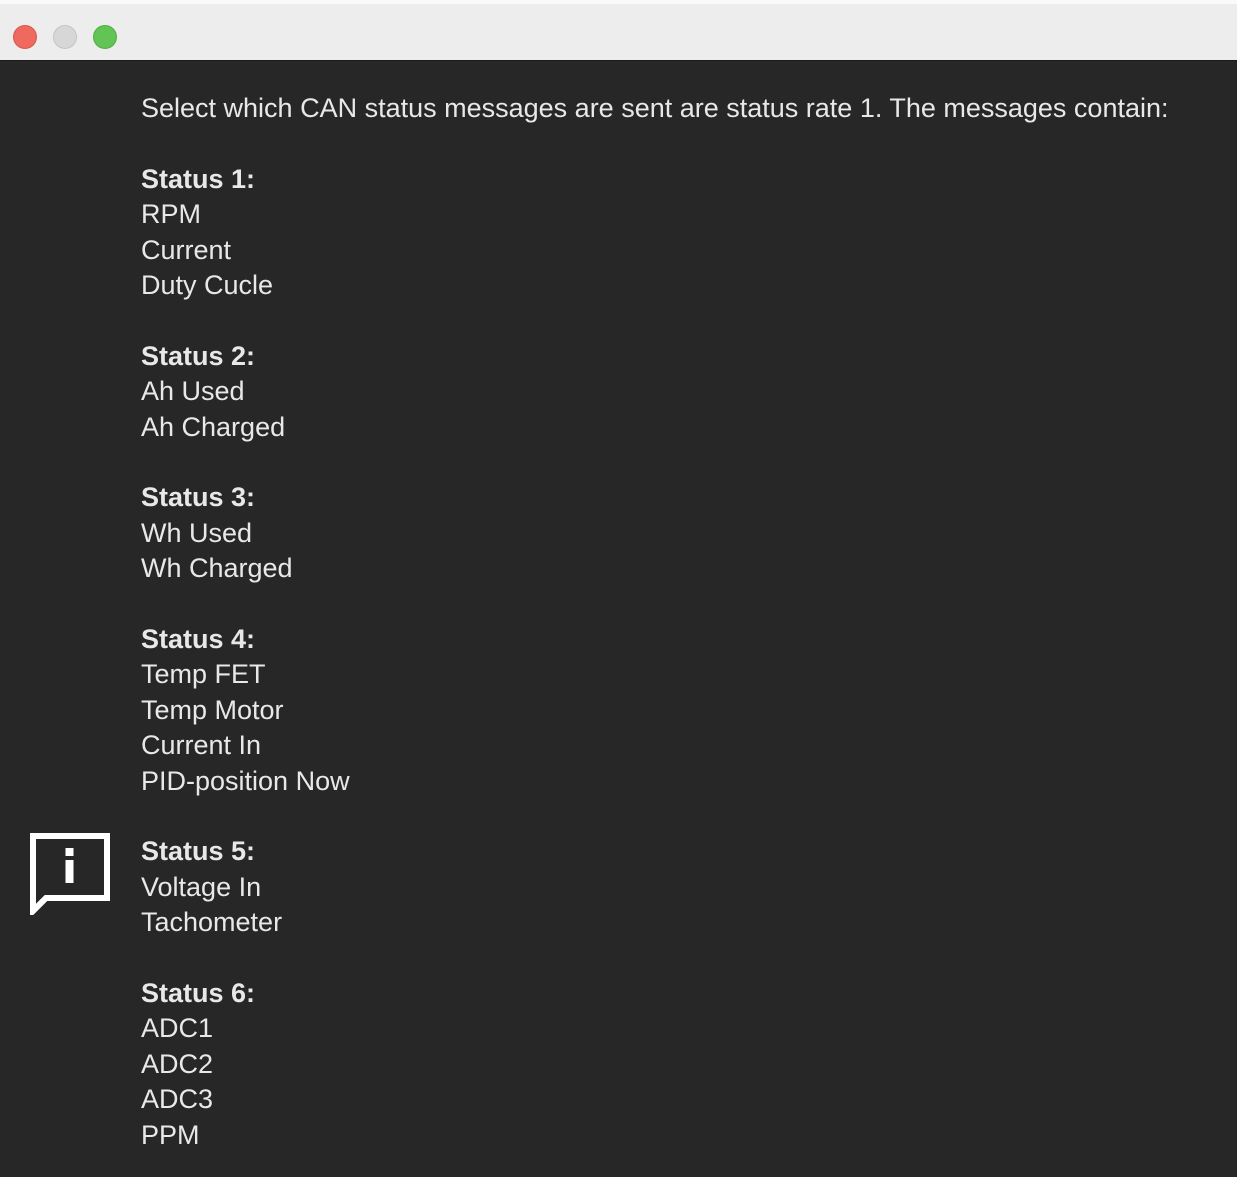 The height and width of the screenshot is (1177, 1237). Describe the element at coordinates (655, 533) in the screenshot. I see `status-group: Status 3: Wh Used Wh Charged` at that location.